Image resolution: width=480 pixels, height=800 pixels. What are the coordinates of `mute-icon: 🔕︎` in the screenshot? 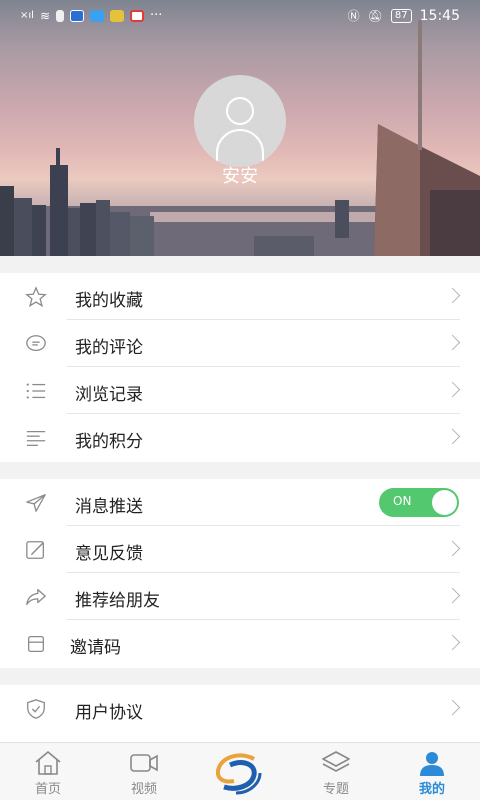 It's located at (375, 15).